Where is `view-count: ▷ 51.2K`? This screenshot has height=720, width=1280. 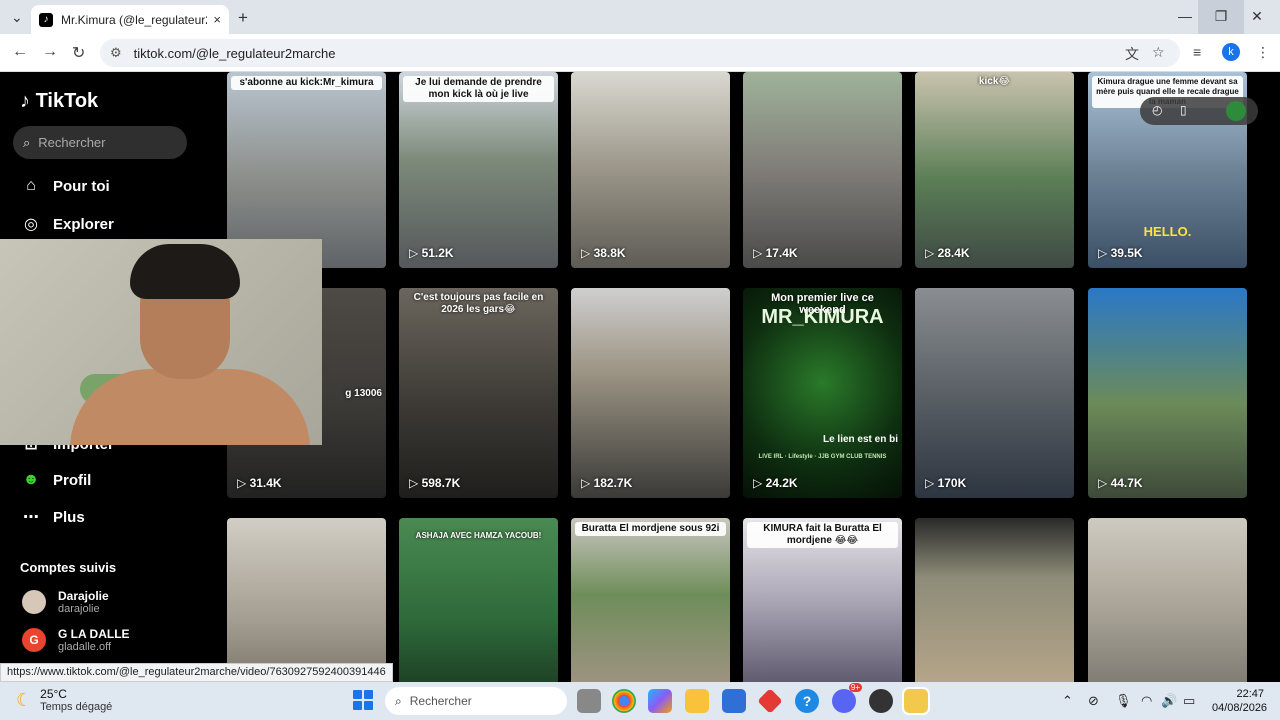
view-count: ▷ 51.2K is located at coordinates (431, 253).